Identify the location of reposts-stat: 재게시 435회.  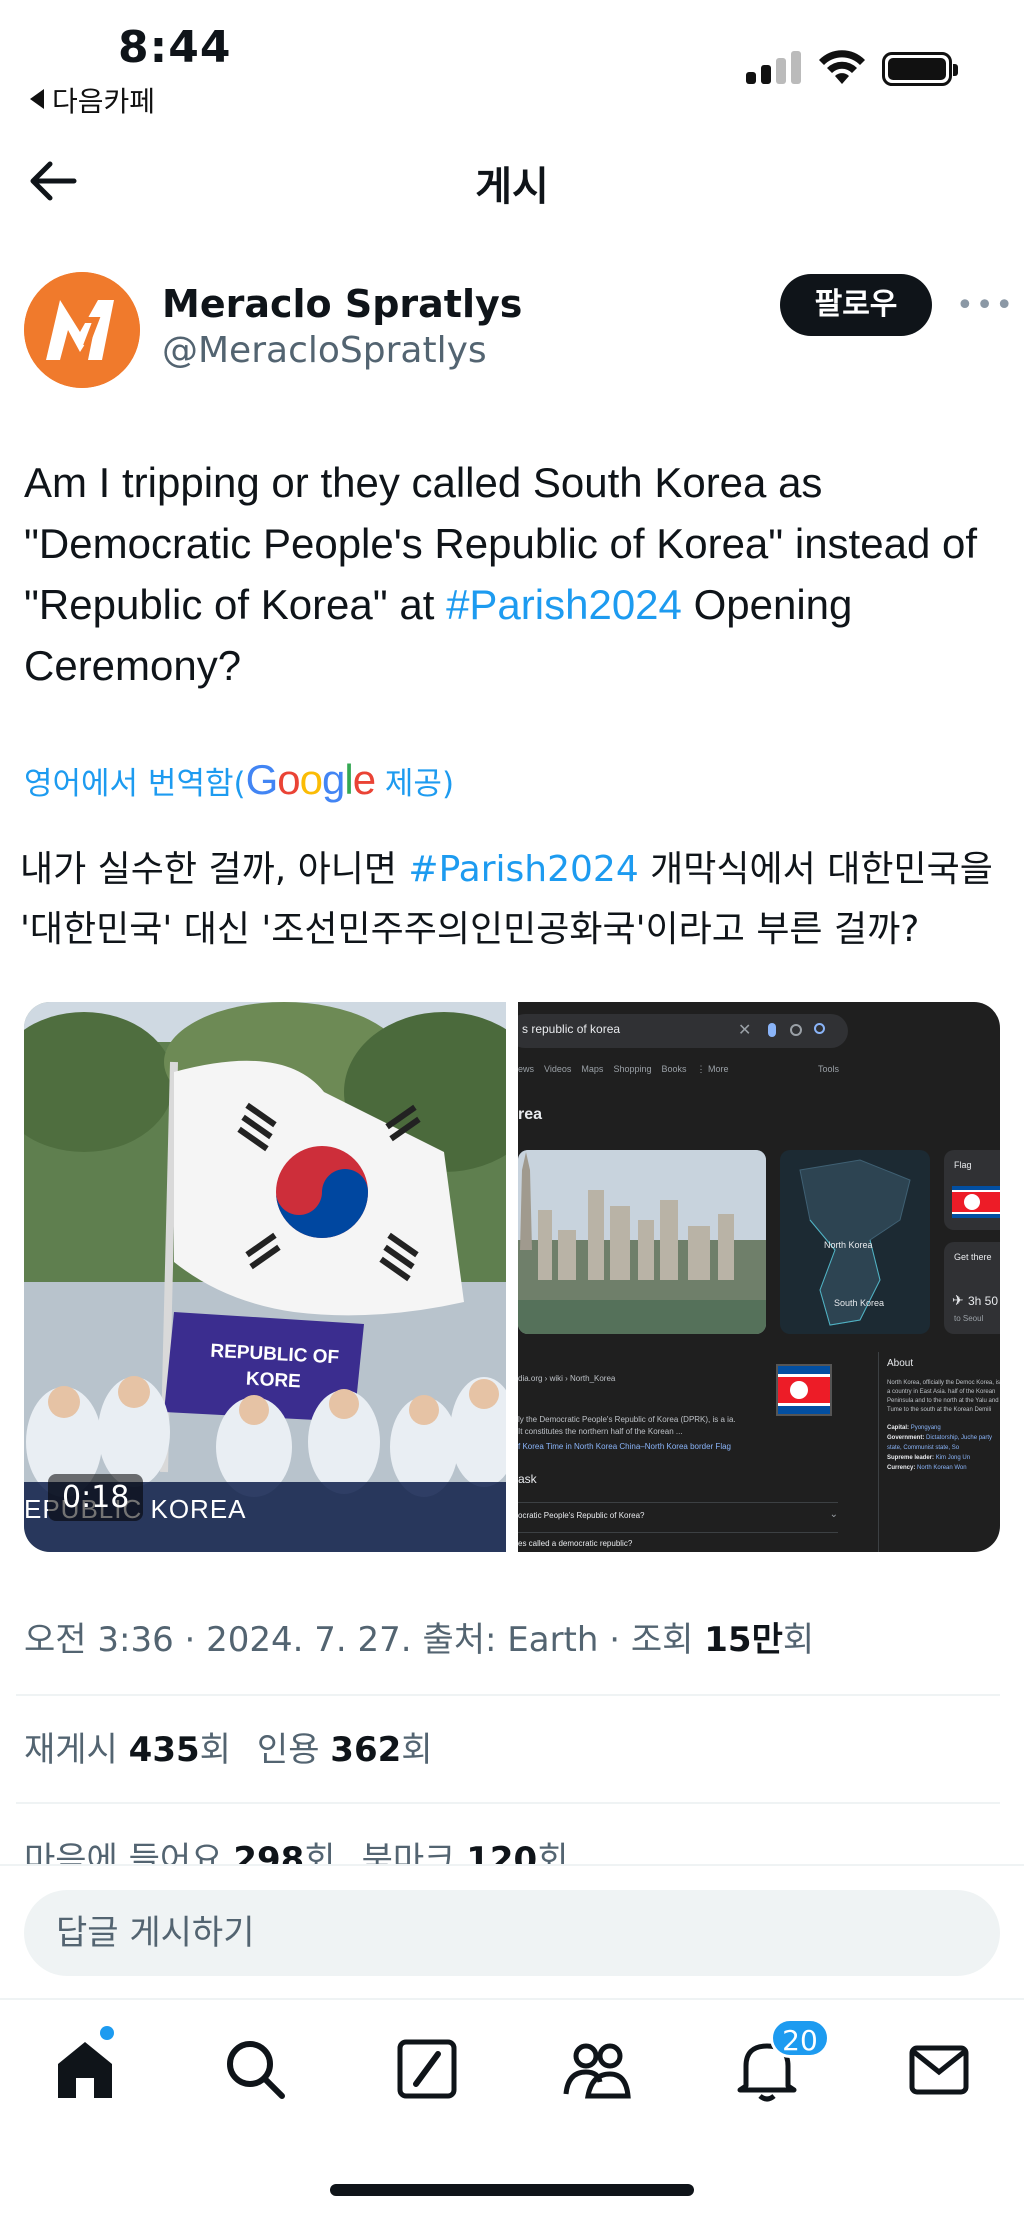
(127, 1750).